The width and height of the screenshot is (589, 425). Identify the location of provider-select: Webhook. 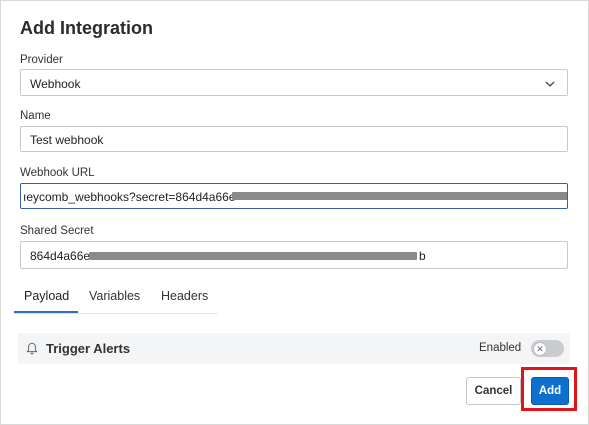
(294, 82).